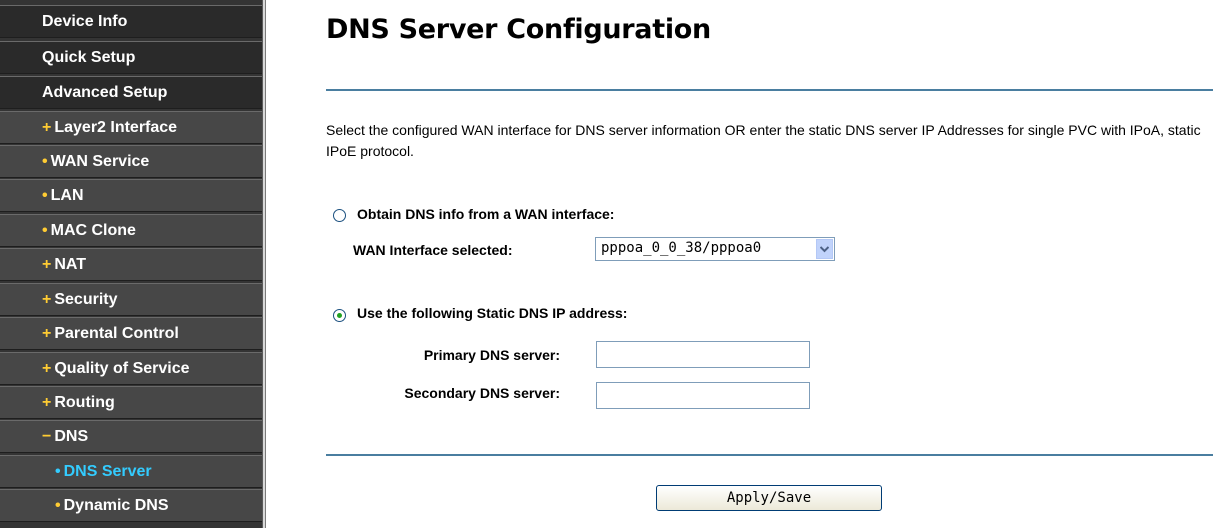  Describe the element at coordinates (47, 436) in the screenshot. I see `collapse-minus-icon: −` at that location.